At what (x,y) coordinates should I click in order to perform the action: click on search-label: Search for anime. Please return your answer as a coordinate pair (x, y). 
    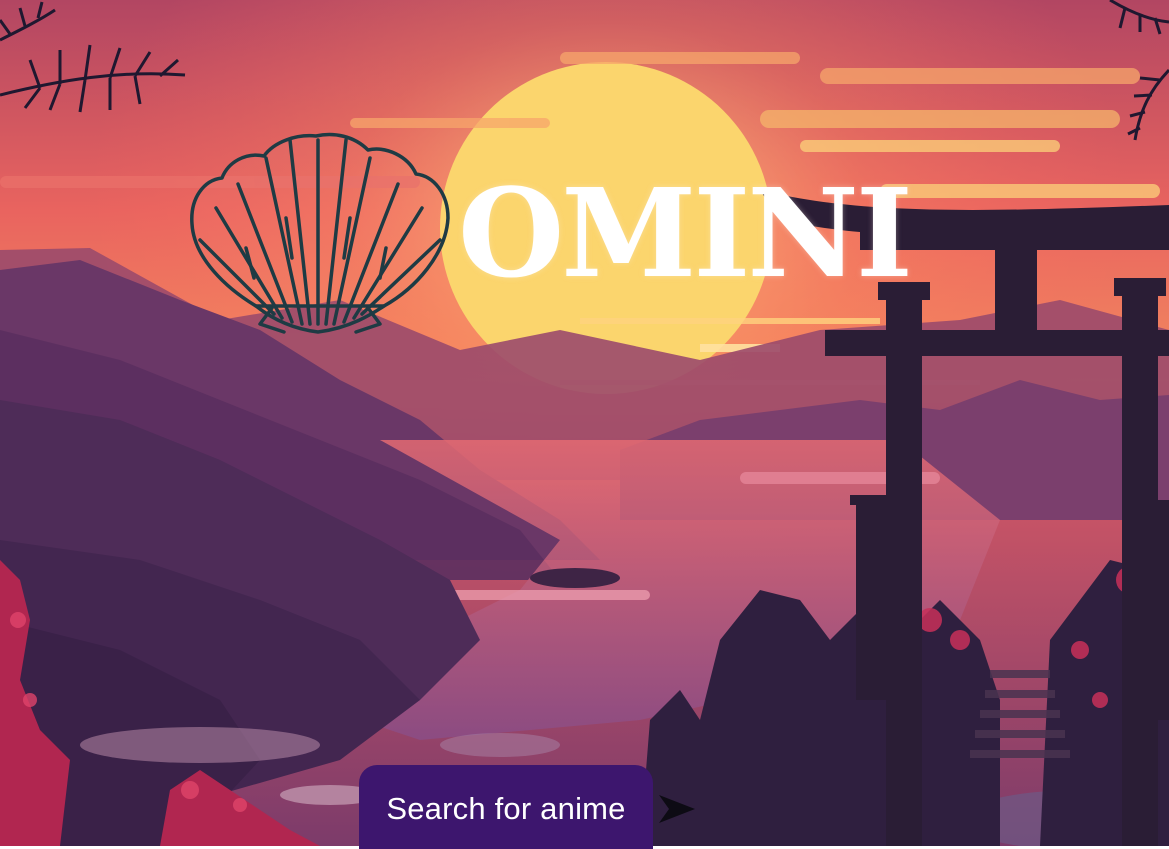
    Looking at the image, I should click on (506, 808).